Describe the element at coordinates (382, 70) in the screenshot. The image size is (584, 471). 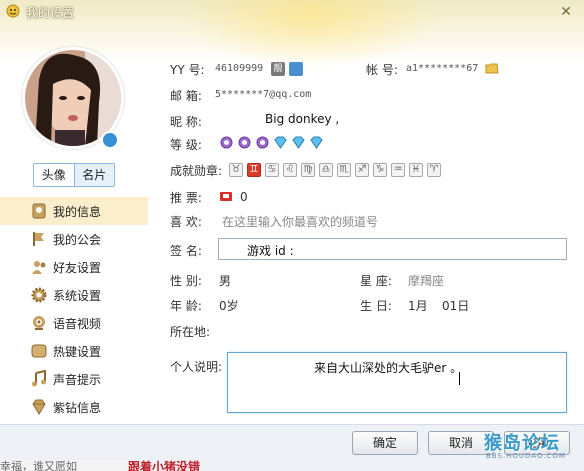
I see `account-label: 帐 号:` at that location.